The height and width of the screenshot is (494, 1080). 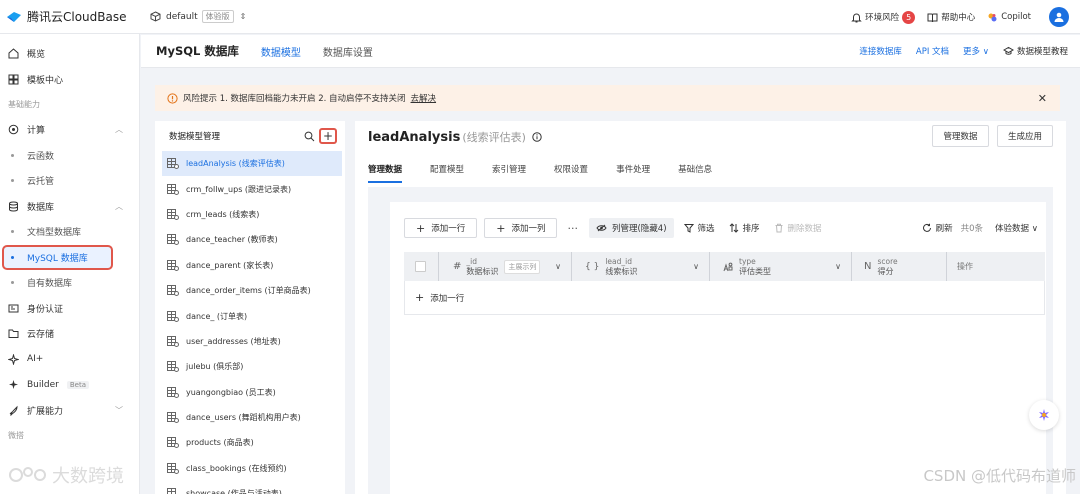 I want to click on add-model-button: +, so click(x=328, y=136).